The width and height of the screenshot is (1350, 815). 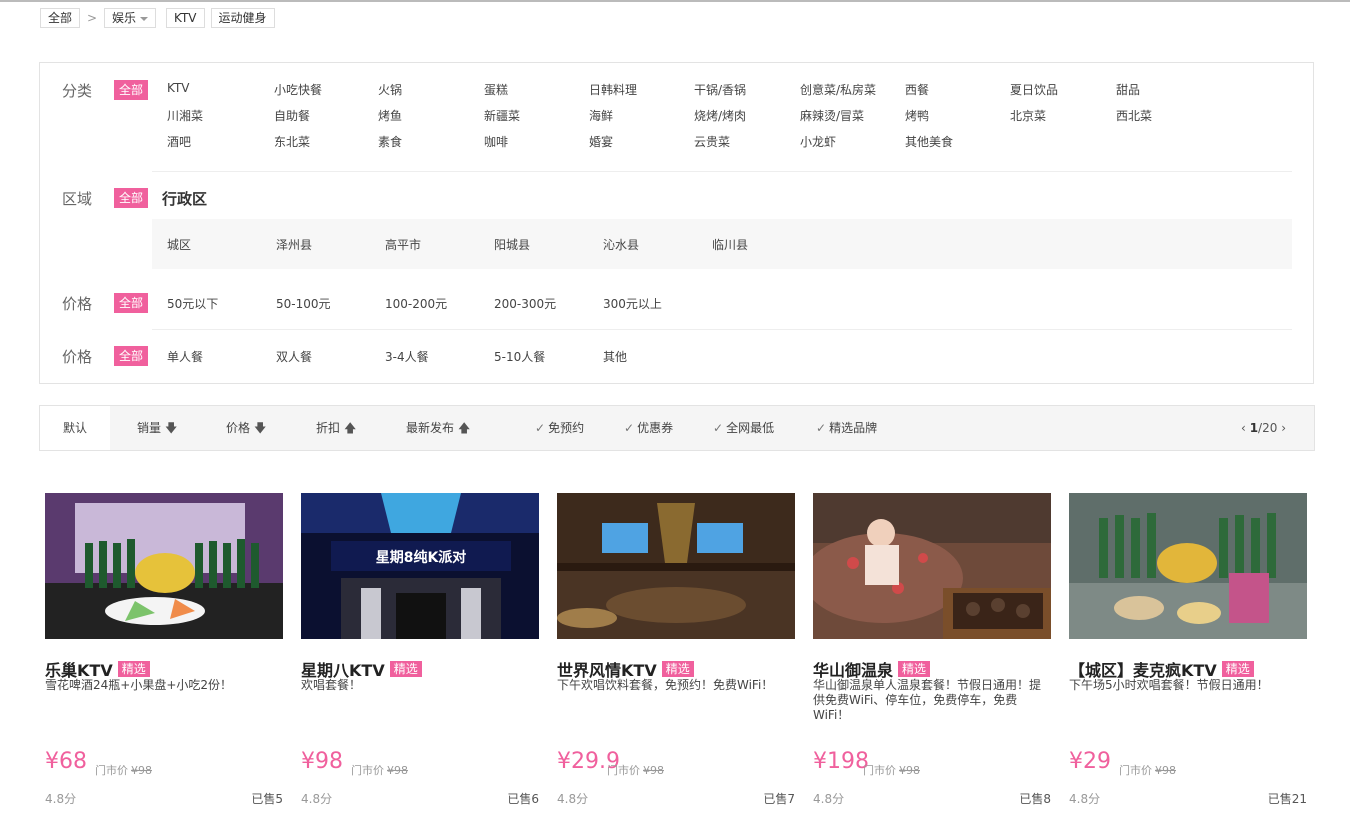 I want to click on category-option: 干锅/香锅, so click(x=720, y=89).